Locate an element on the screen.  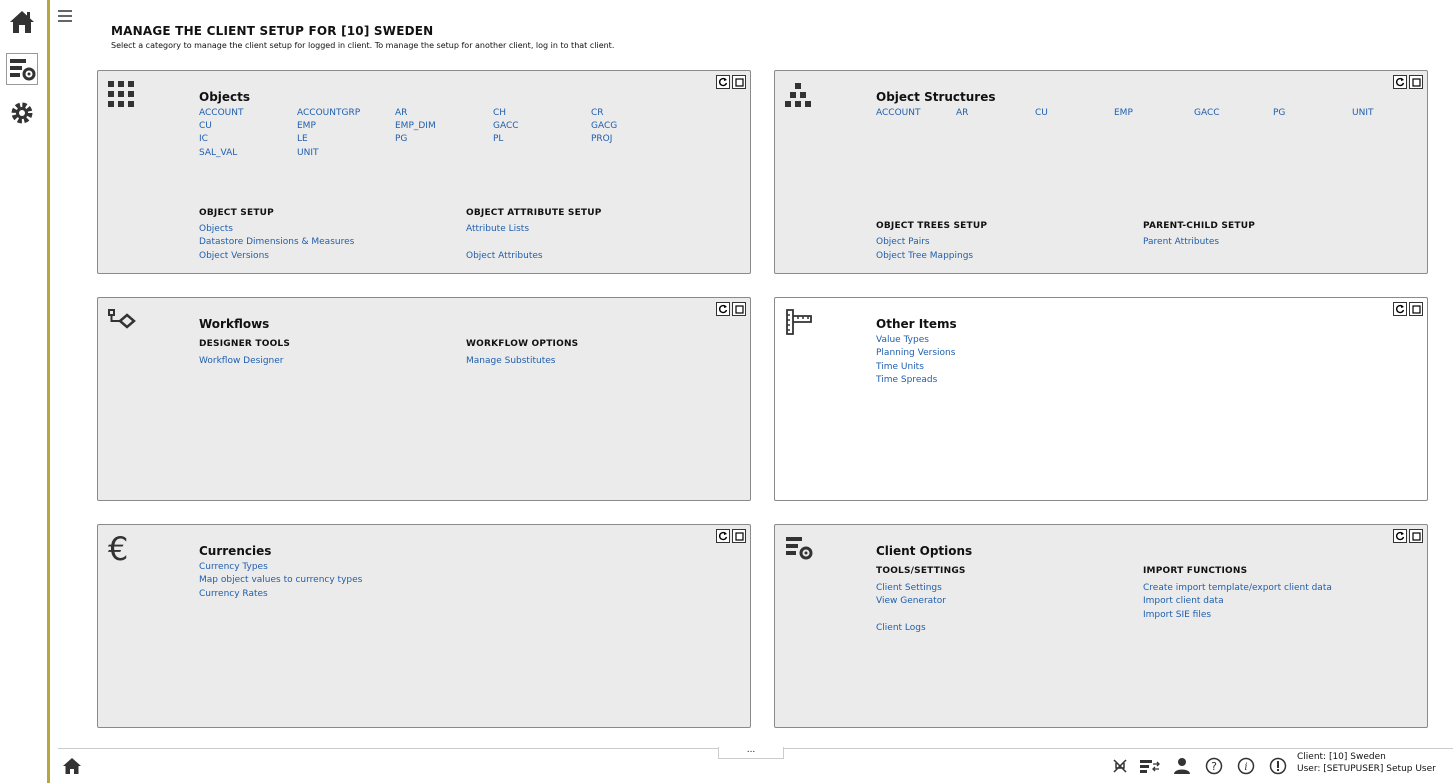
user-icon is located at coordinates (1182, 766).